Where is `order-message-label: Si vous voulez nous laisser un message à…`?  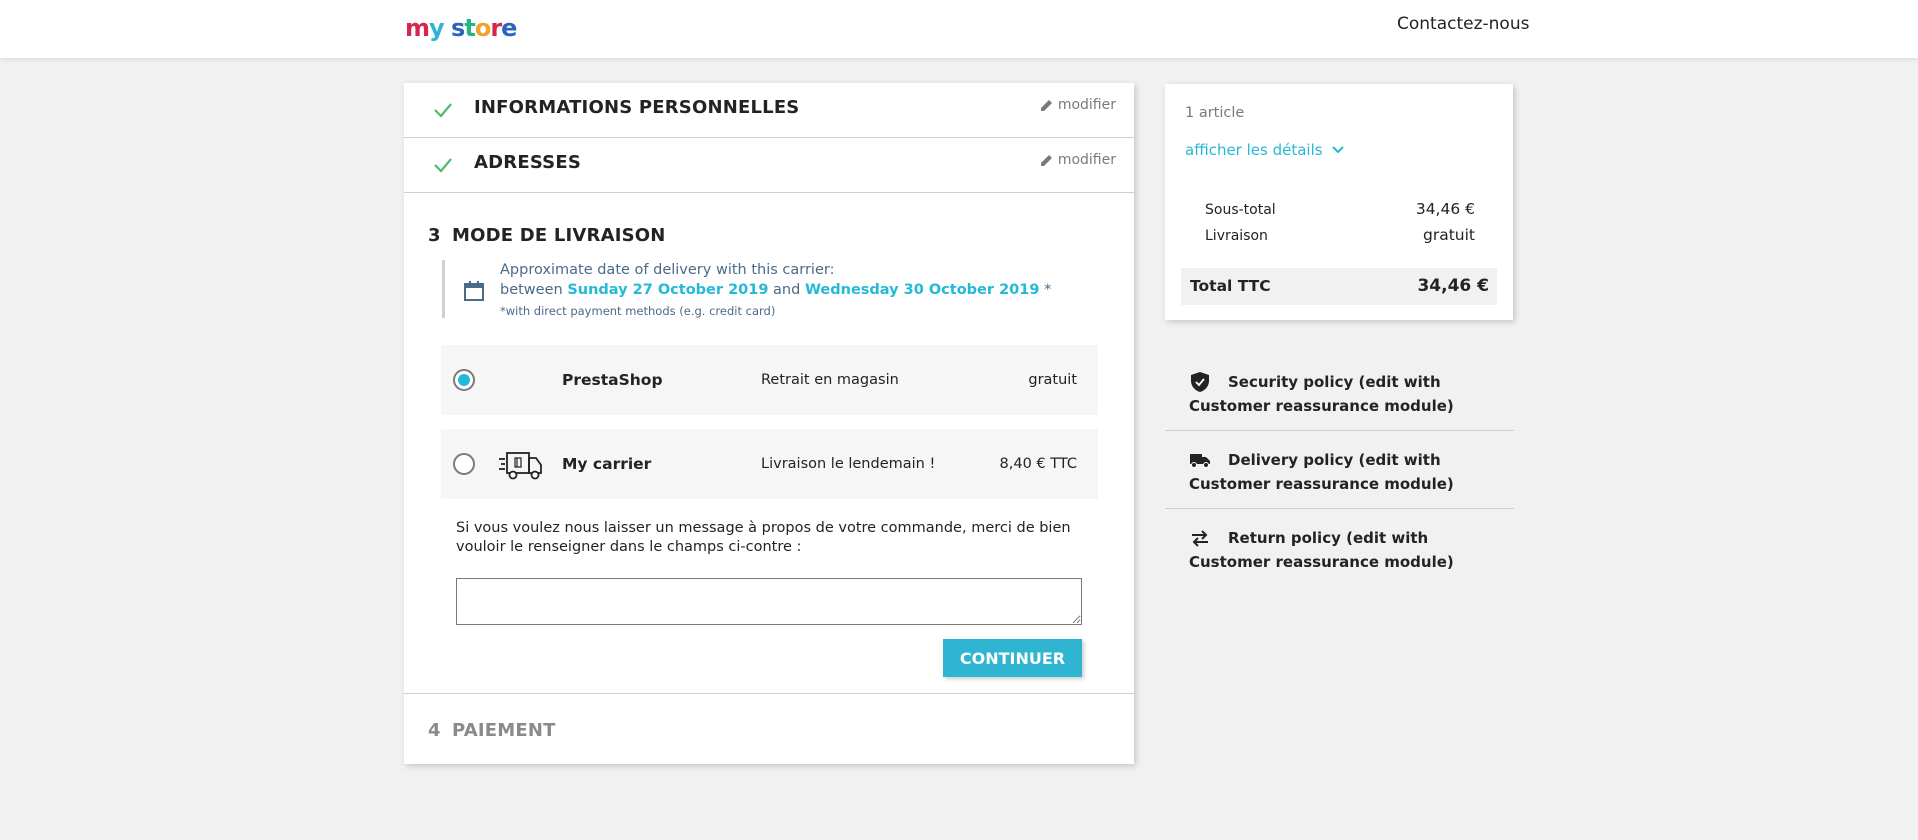
order-message-label: Si vous voulez nous laisser un message à… is located at coordinates (763, 537).